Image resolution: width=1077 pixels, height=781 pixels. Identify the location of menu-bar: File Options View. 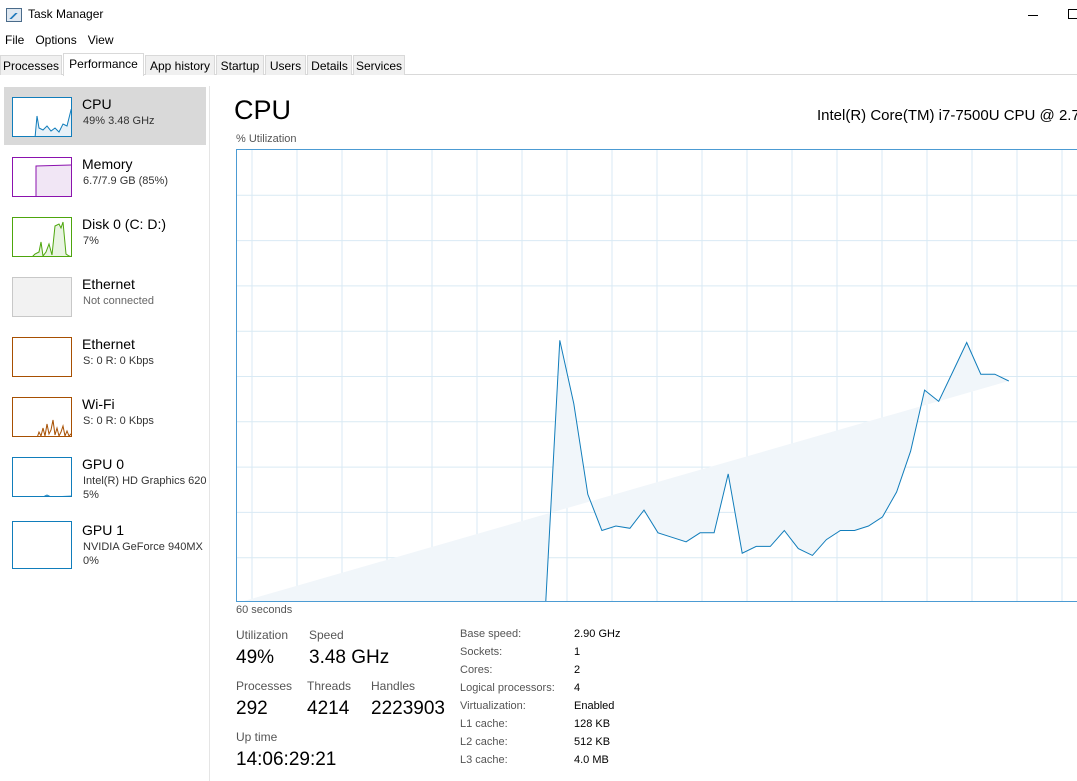
(60, 40).